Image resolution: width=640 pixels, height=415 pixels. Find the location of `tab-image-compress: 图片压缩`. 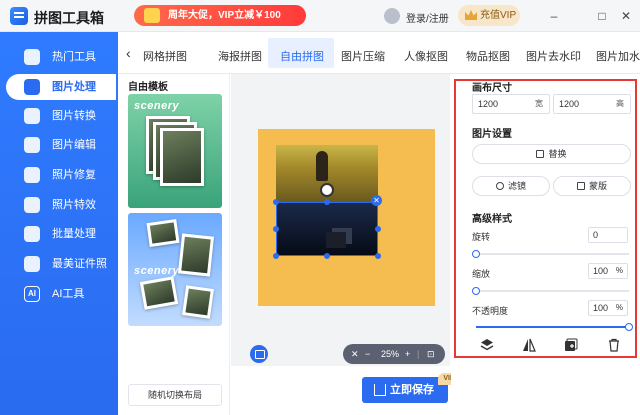

tab-image-compress: 图片压缩 is located at coordinates (363, 56).